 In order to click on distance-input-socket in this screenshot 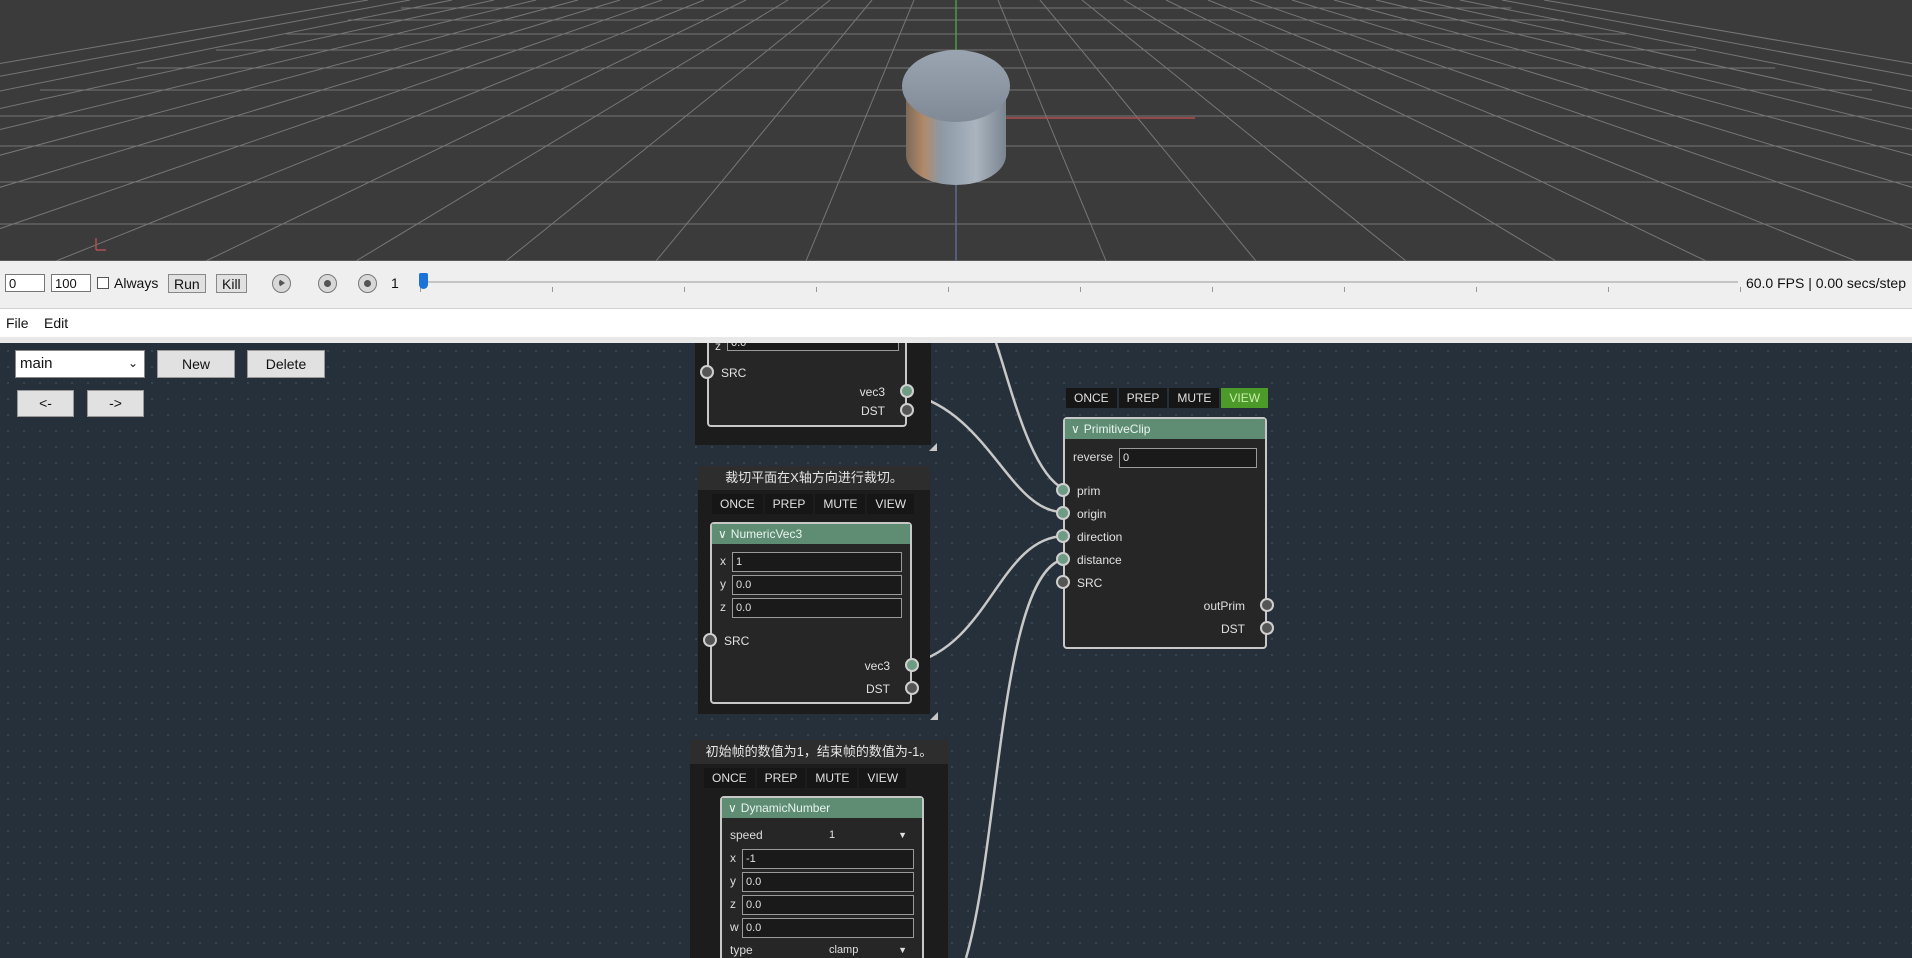, I will do `click(1063, 559)`.